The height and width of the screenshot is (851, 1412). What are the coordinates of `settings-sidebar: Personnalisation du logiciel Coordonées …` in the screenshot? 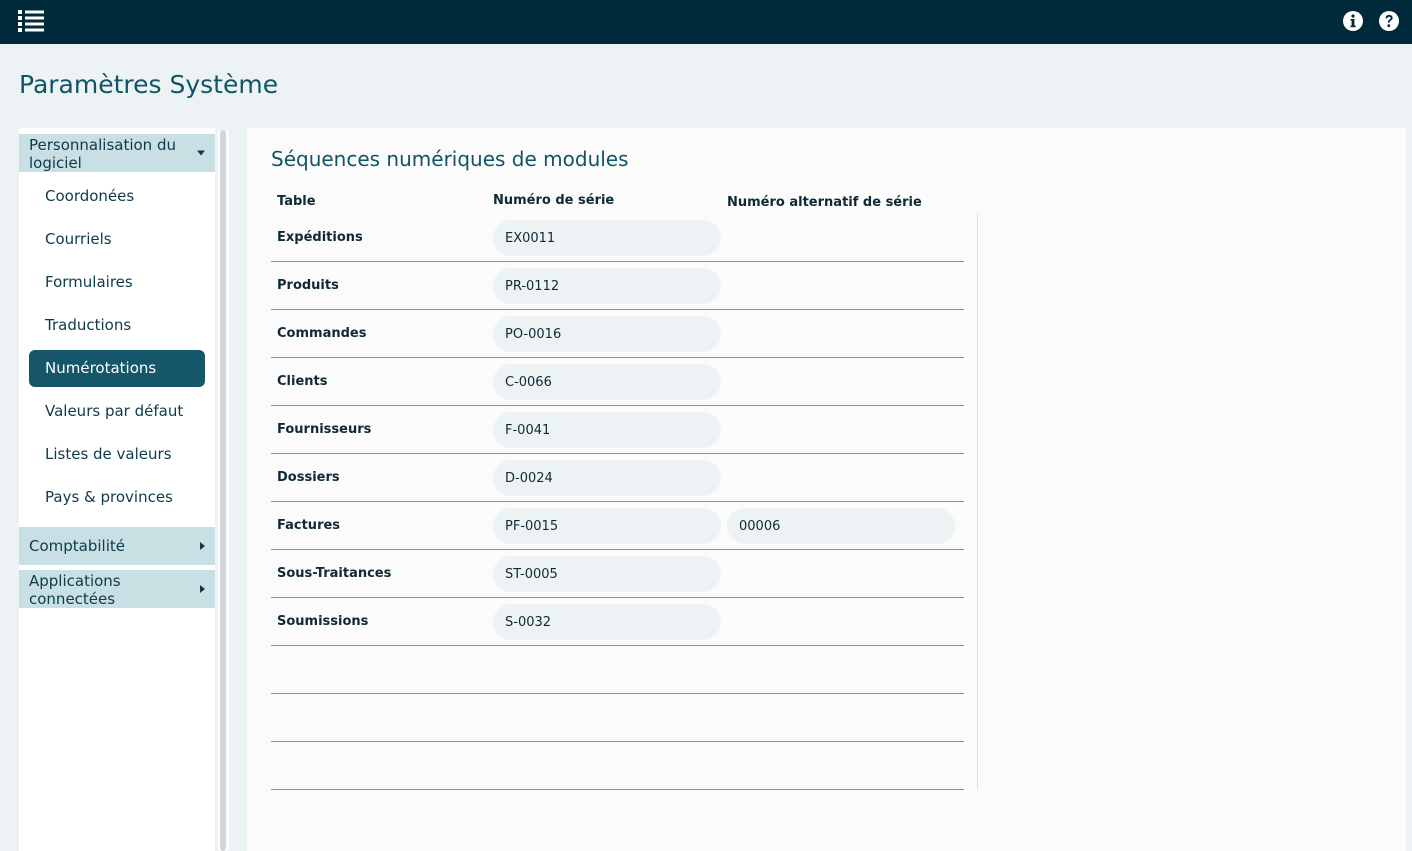 It's located at (117, 489).